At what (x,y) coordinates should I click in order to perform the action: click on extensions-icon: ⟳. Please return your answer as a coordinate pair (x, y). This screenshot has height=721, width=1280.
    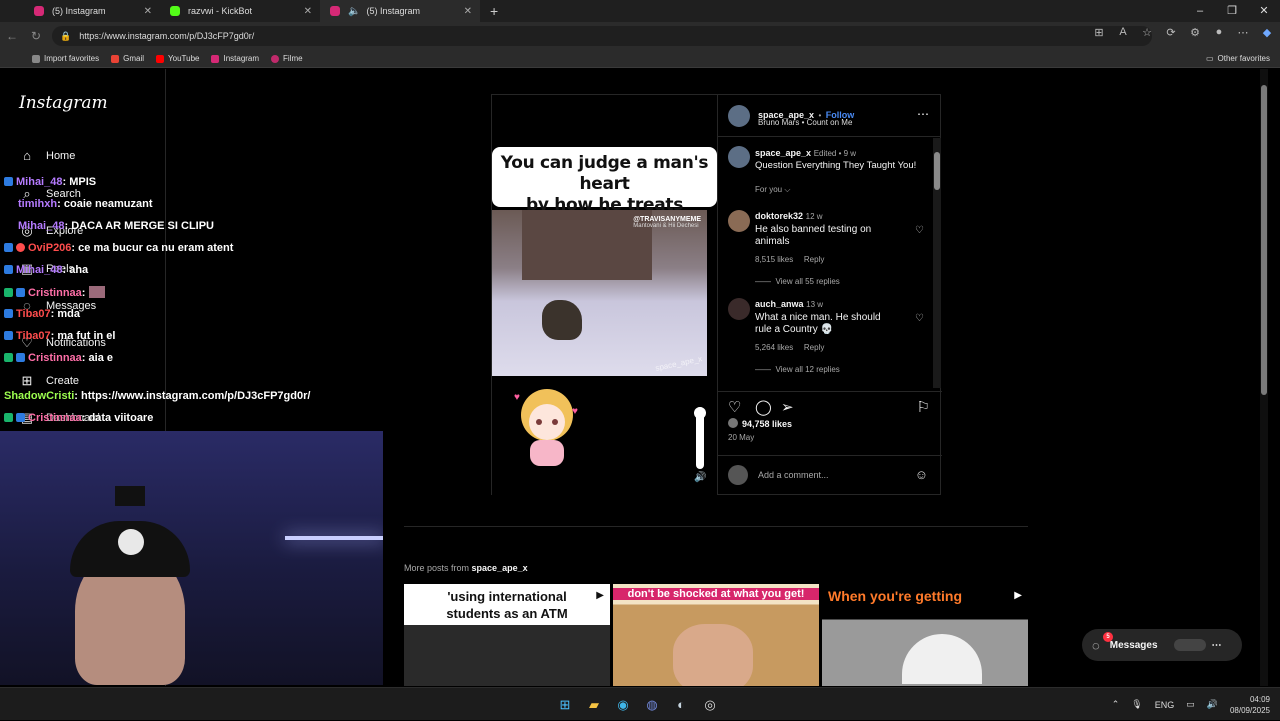
    Looking at the image, I should click on (1171, 32).